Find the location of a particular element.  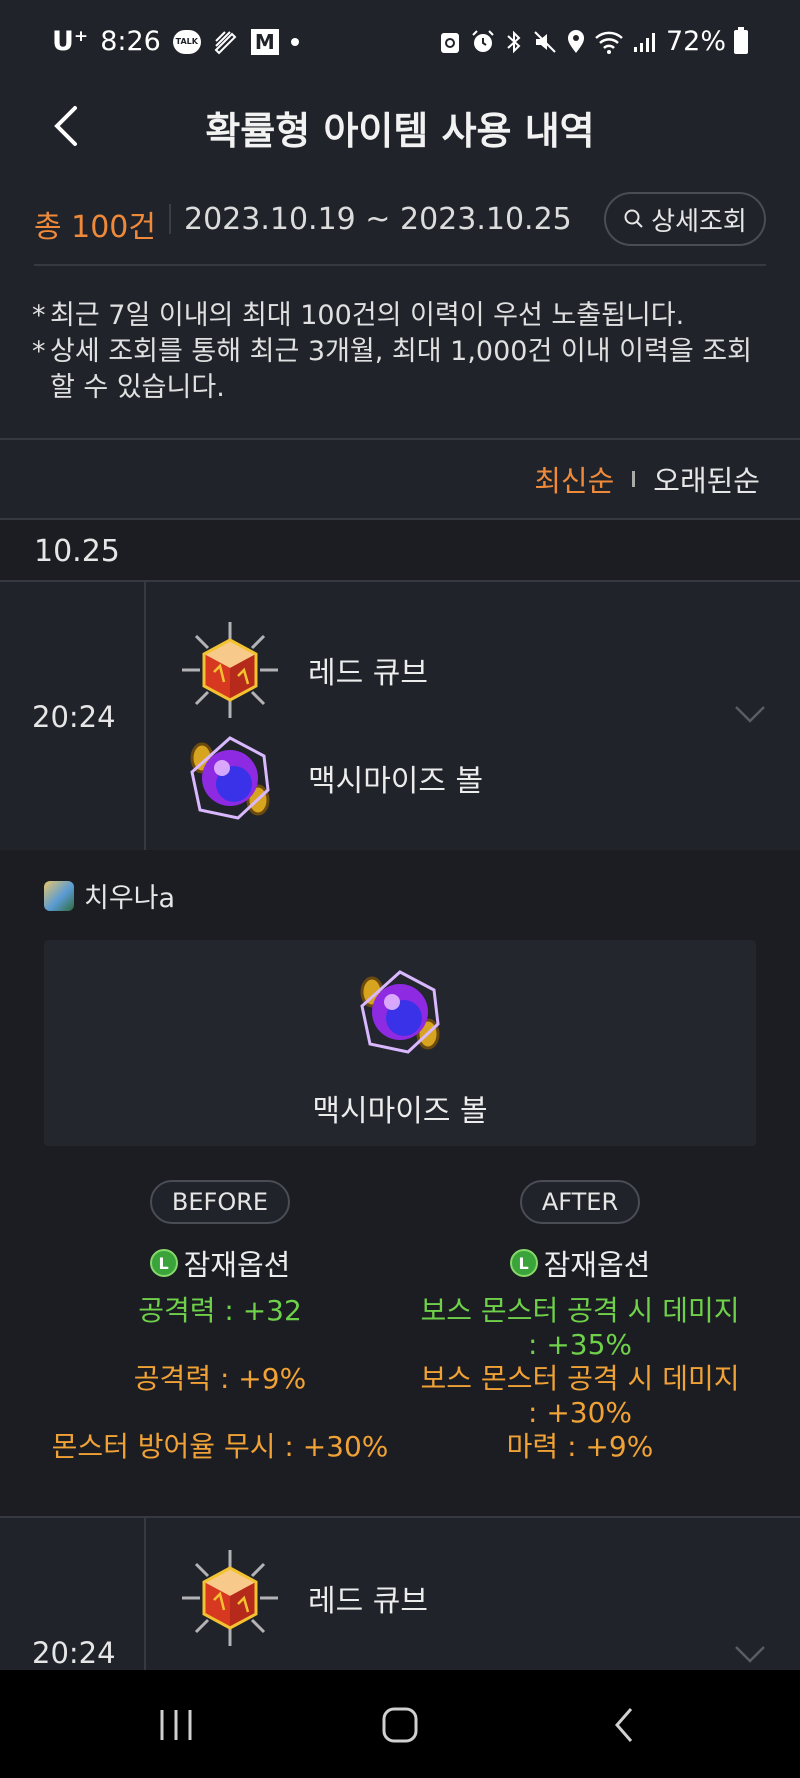

alarm-icon is located at coordinates (483, 42).